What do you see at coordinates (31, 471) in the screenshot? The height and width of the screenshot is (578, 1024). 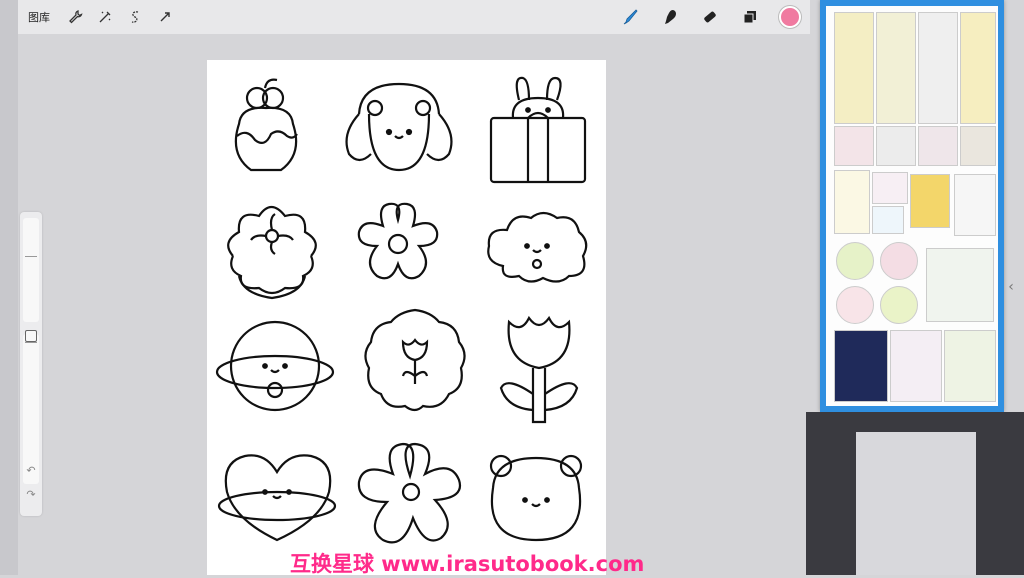 I see `undo-icon: ↶` at bounding box center [31, 471].